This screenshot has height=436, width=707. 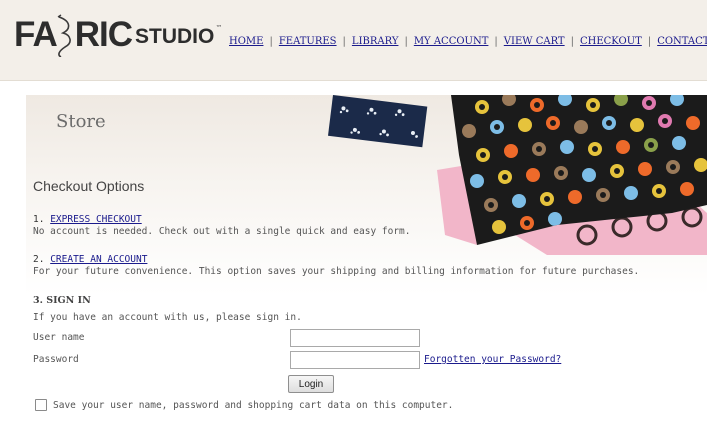 I want to click on logo-swirl-icon, so click(x=64, y=35).